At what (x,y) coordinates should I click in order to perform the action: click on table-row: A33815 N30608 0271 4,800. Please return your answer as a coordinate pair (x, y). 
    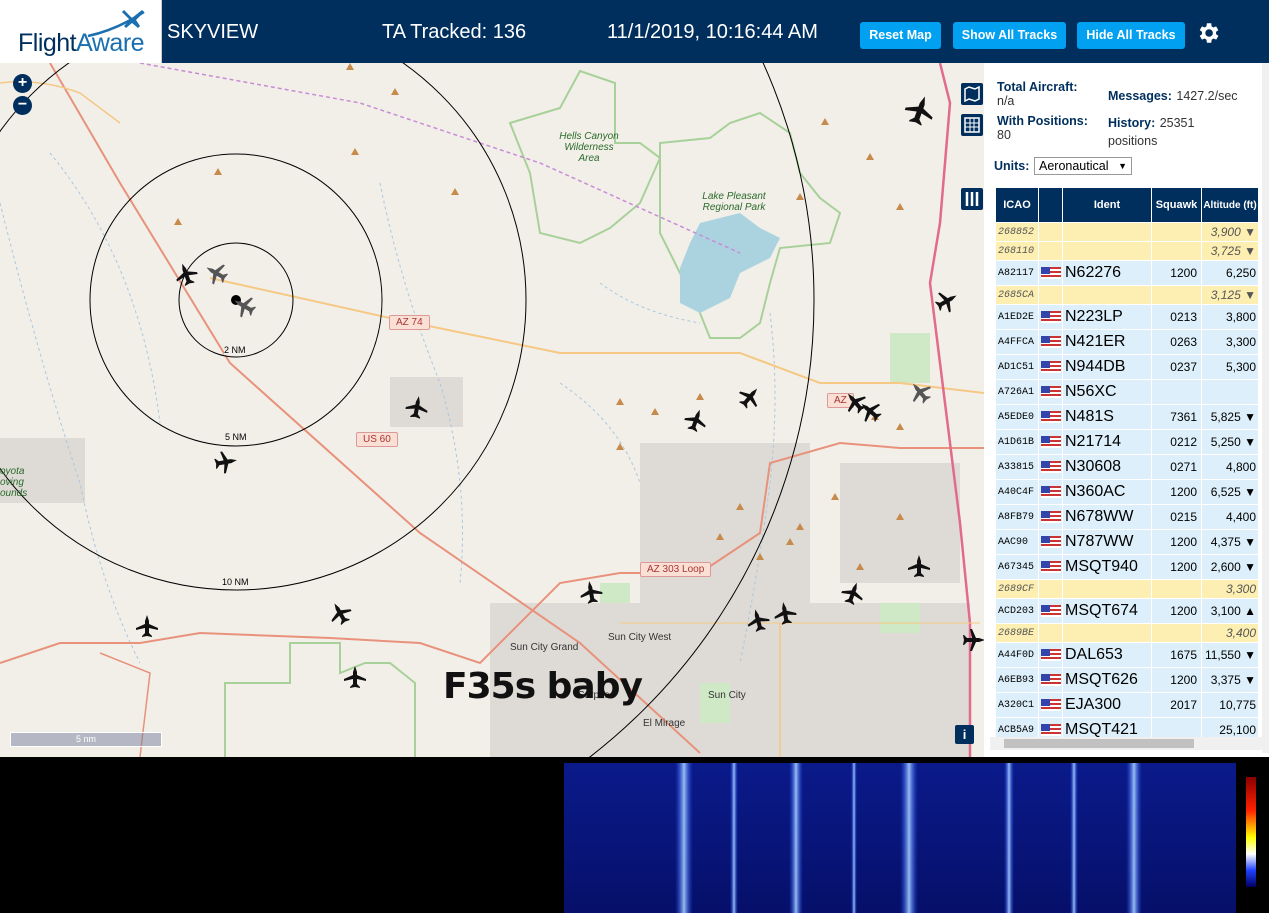
    Looking at the image, I should click on (1127, 467).